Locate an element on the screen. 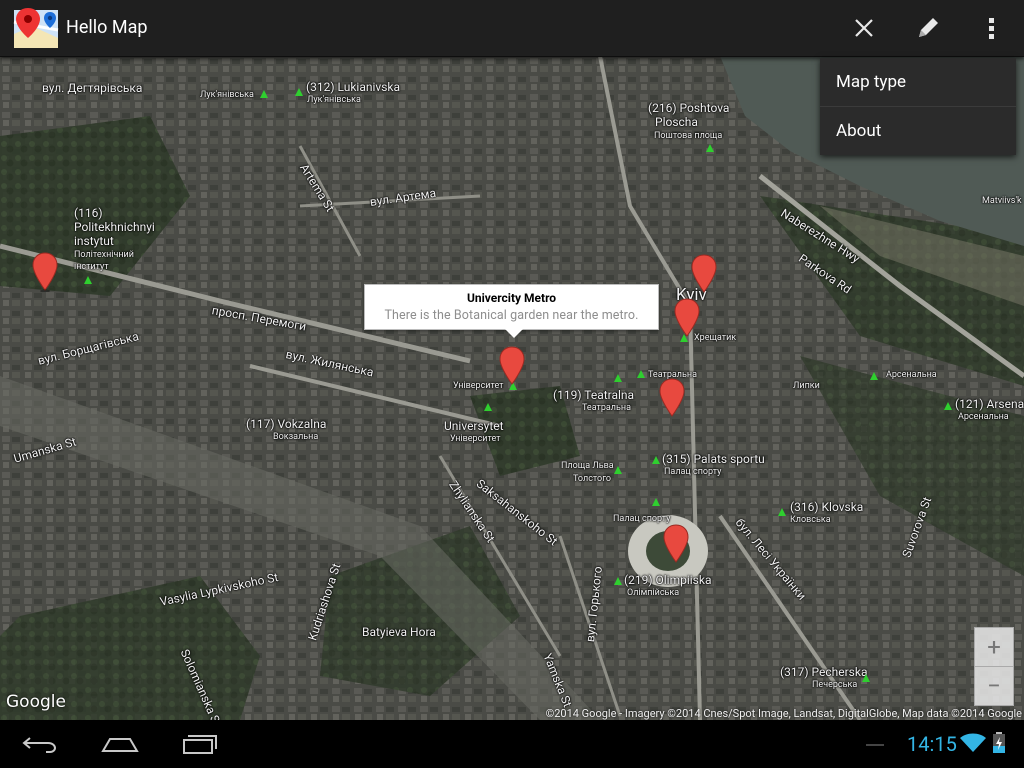 Image resolution: width=1024 pixels, height=768 pixels. map-label: (121) Arsenaln is located at coordinates (989, 404).